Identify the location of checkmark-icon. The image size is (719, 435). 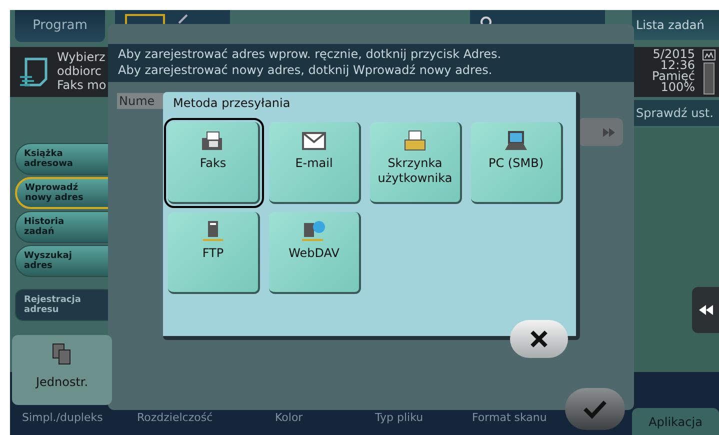
(595, 409).